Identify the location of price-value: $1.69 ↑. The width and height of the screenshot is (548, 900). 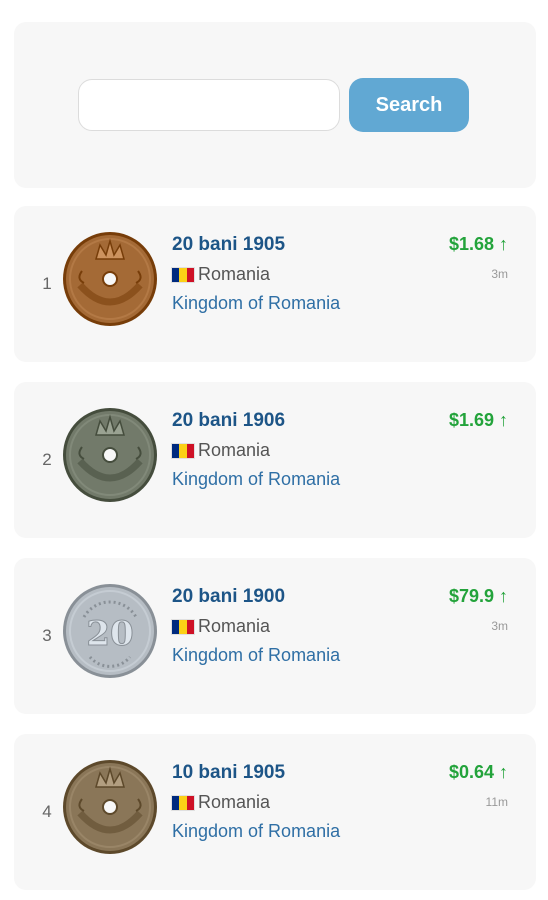
(478, 420).